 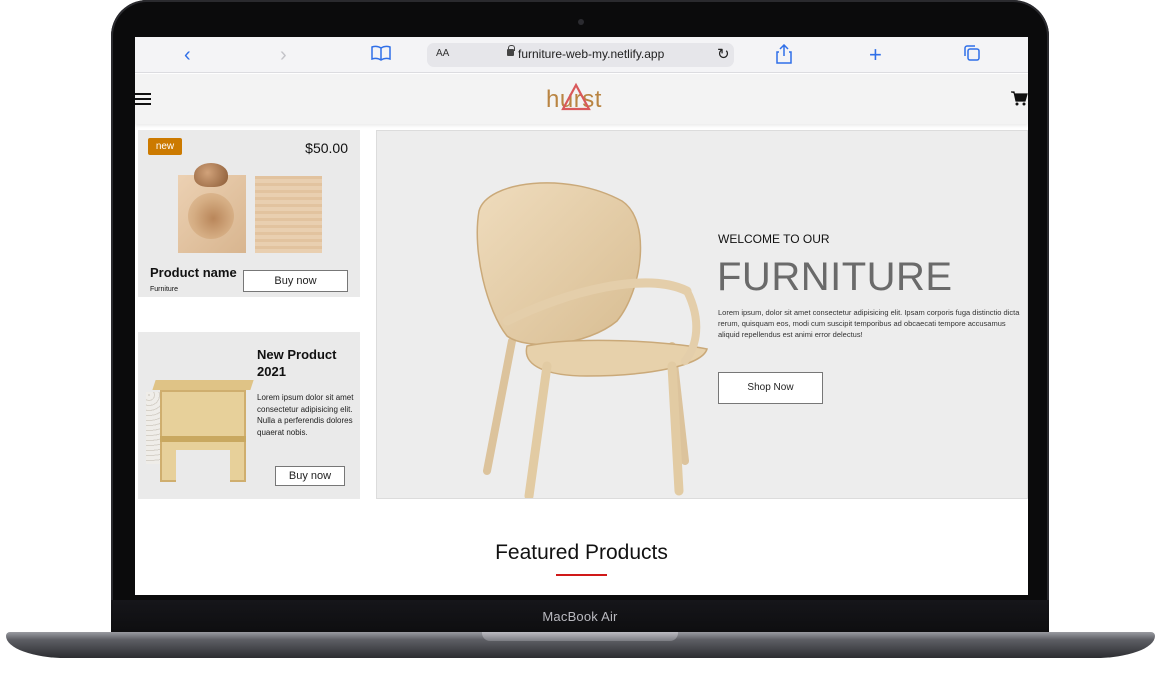 I want to click on stool-top, so click(x=203, y=385).